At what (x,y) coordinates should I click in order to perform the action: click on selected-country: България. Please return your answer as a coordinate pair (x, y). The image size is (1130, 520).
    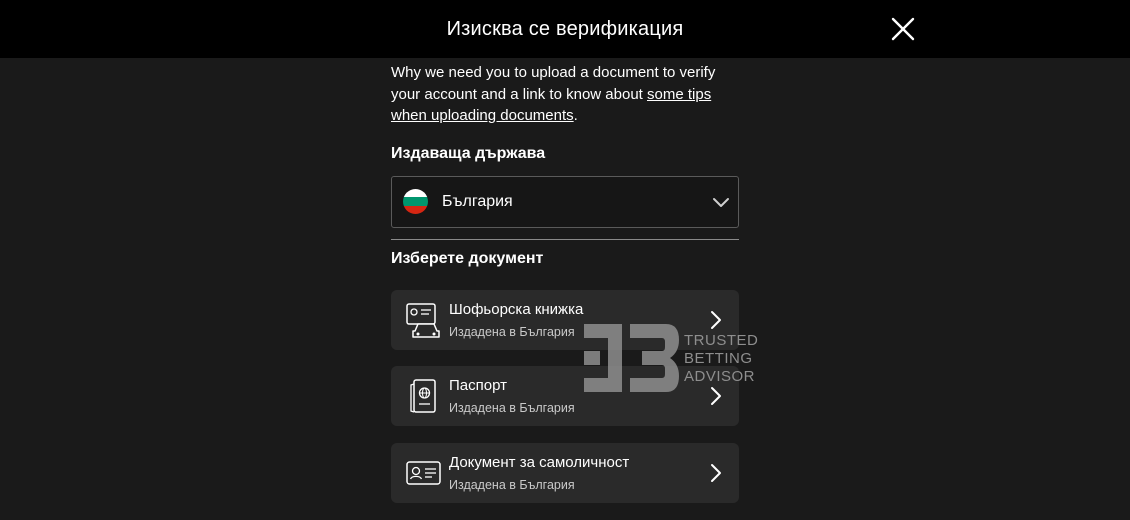
    Looking at the image, I should click on (477, 201).